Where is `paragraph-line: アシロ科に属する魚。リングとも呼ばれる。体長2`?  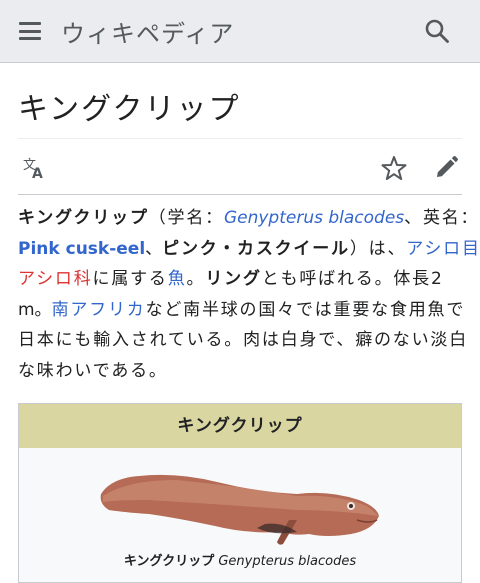 paragraph-line: アシロ科に属する魚。リングとも呼ばれる。体長2 is located at coordinates (241, 279).